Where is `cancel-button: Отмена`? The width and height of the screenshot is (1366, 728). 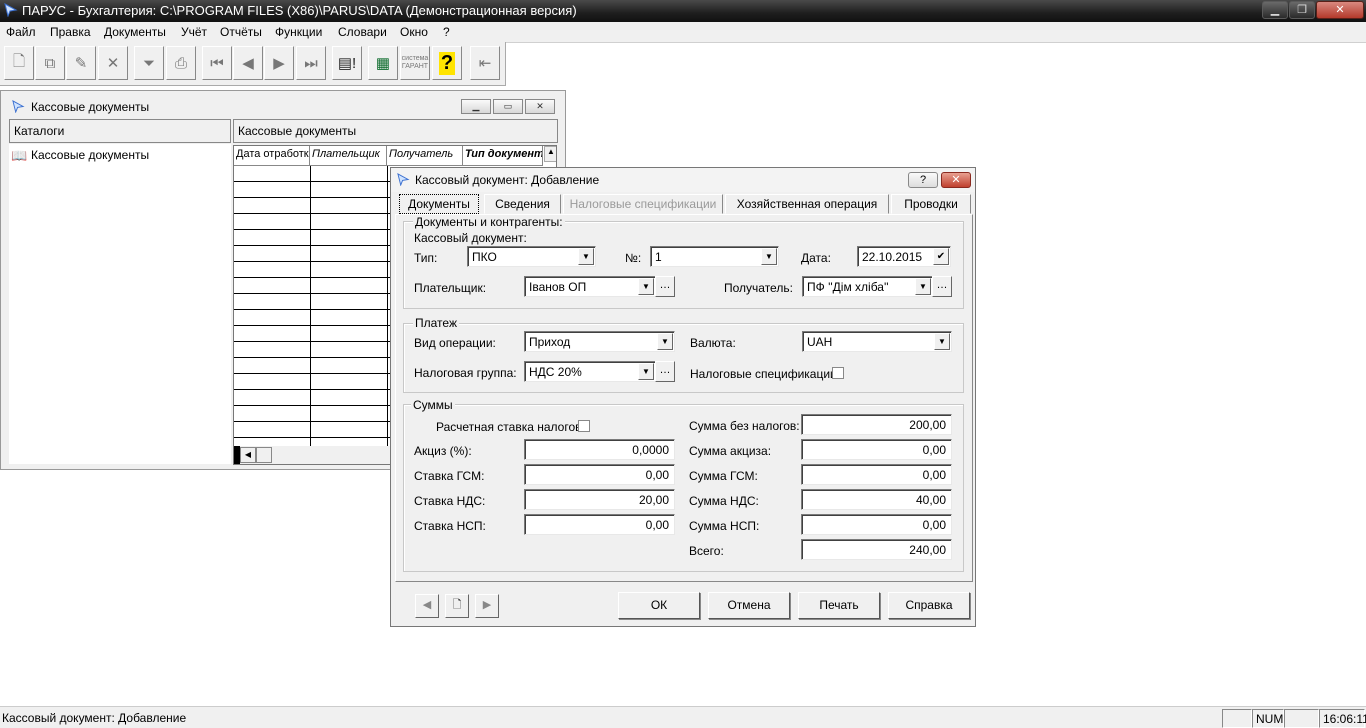 cancel-button: Отмена is located at coordinates (749, 605).